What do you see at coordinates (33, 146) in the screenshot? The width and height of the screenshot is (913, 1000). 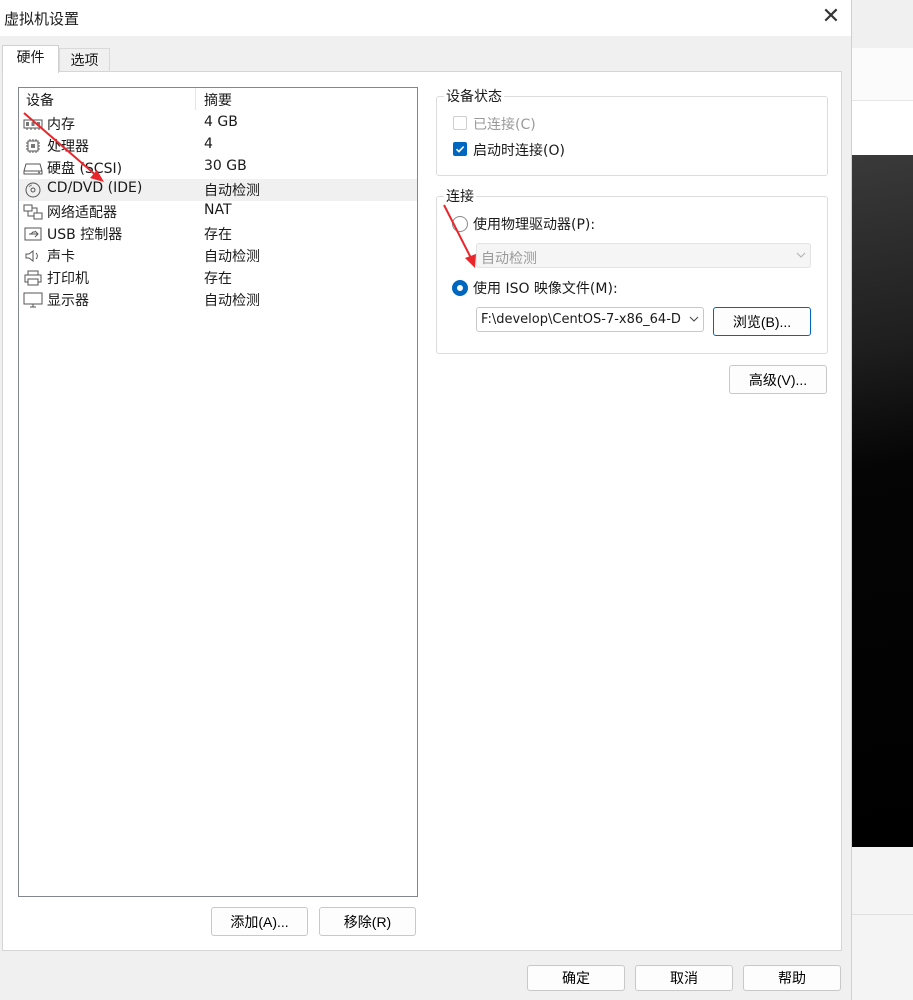 I see `processor-icon` at bounding box center [33, 146].